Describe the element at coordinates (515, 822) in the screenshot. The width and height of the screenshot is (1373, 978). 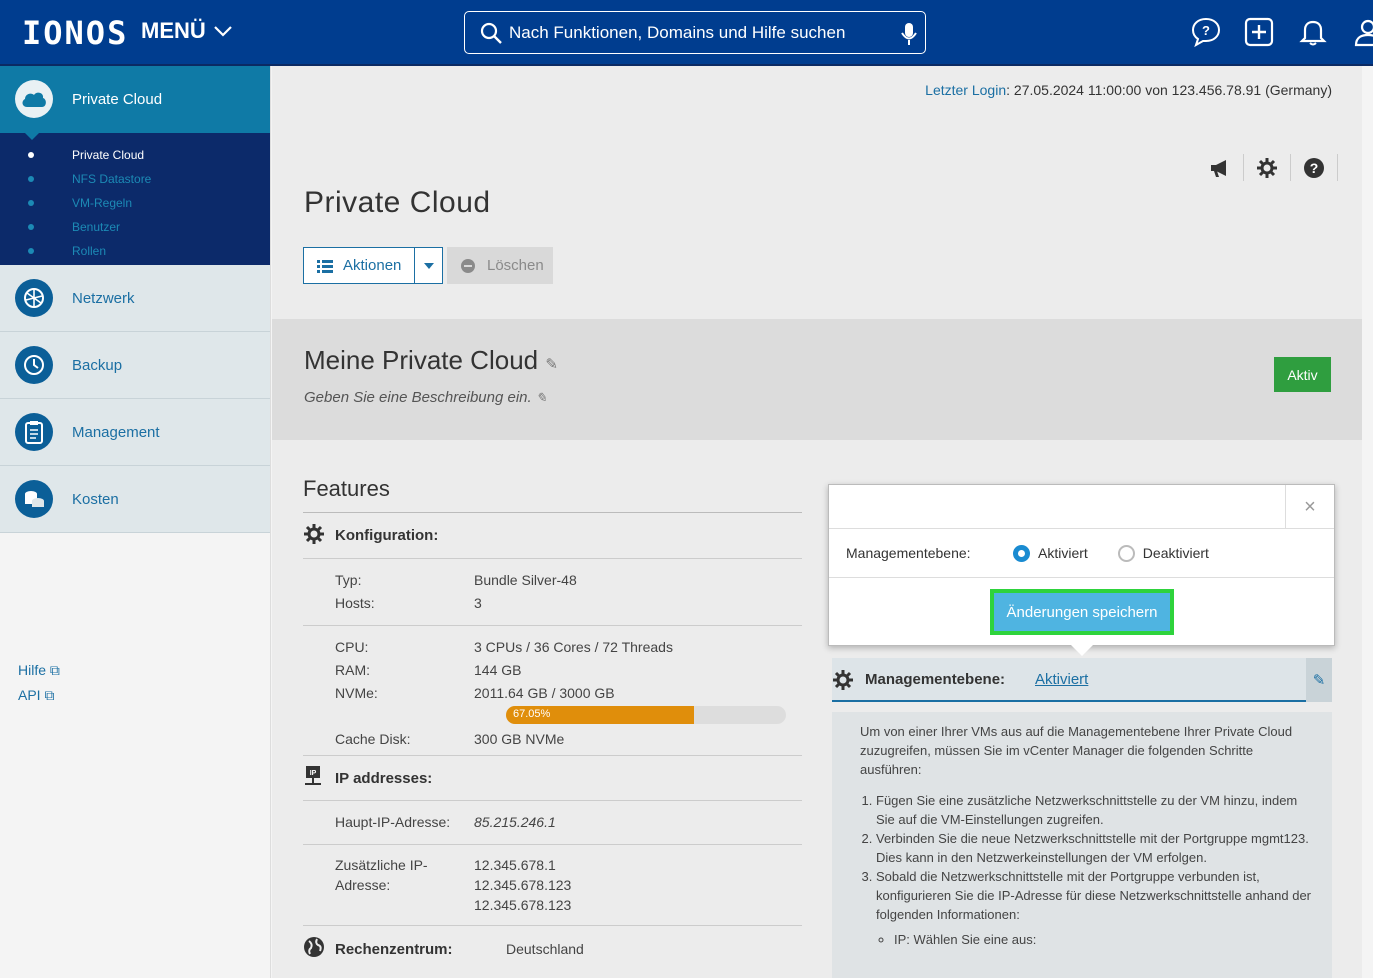
I see `main-ip-value: 85.215.246.1` at that location.